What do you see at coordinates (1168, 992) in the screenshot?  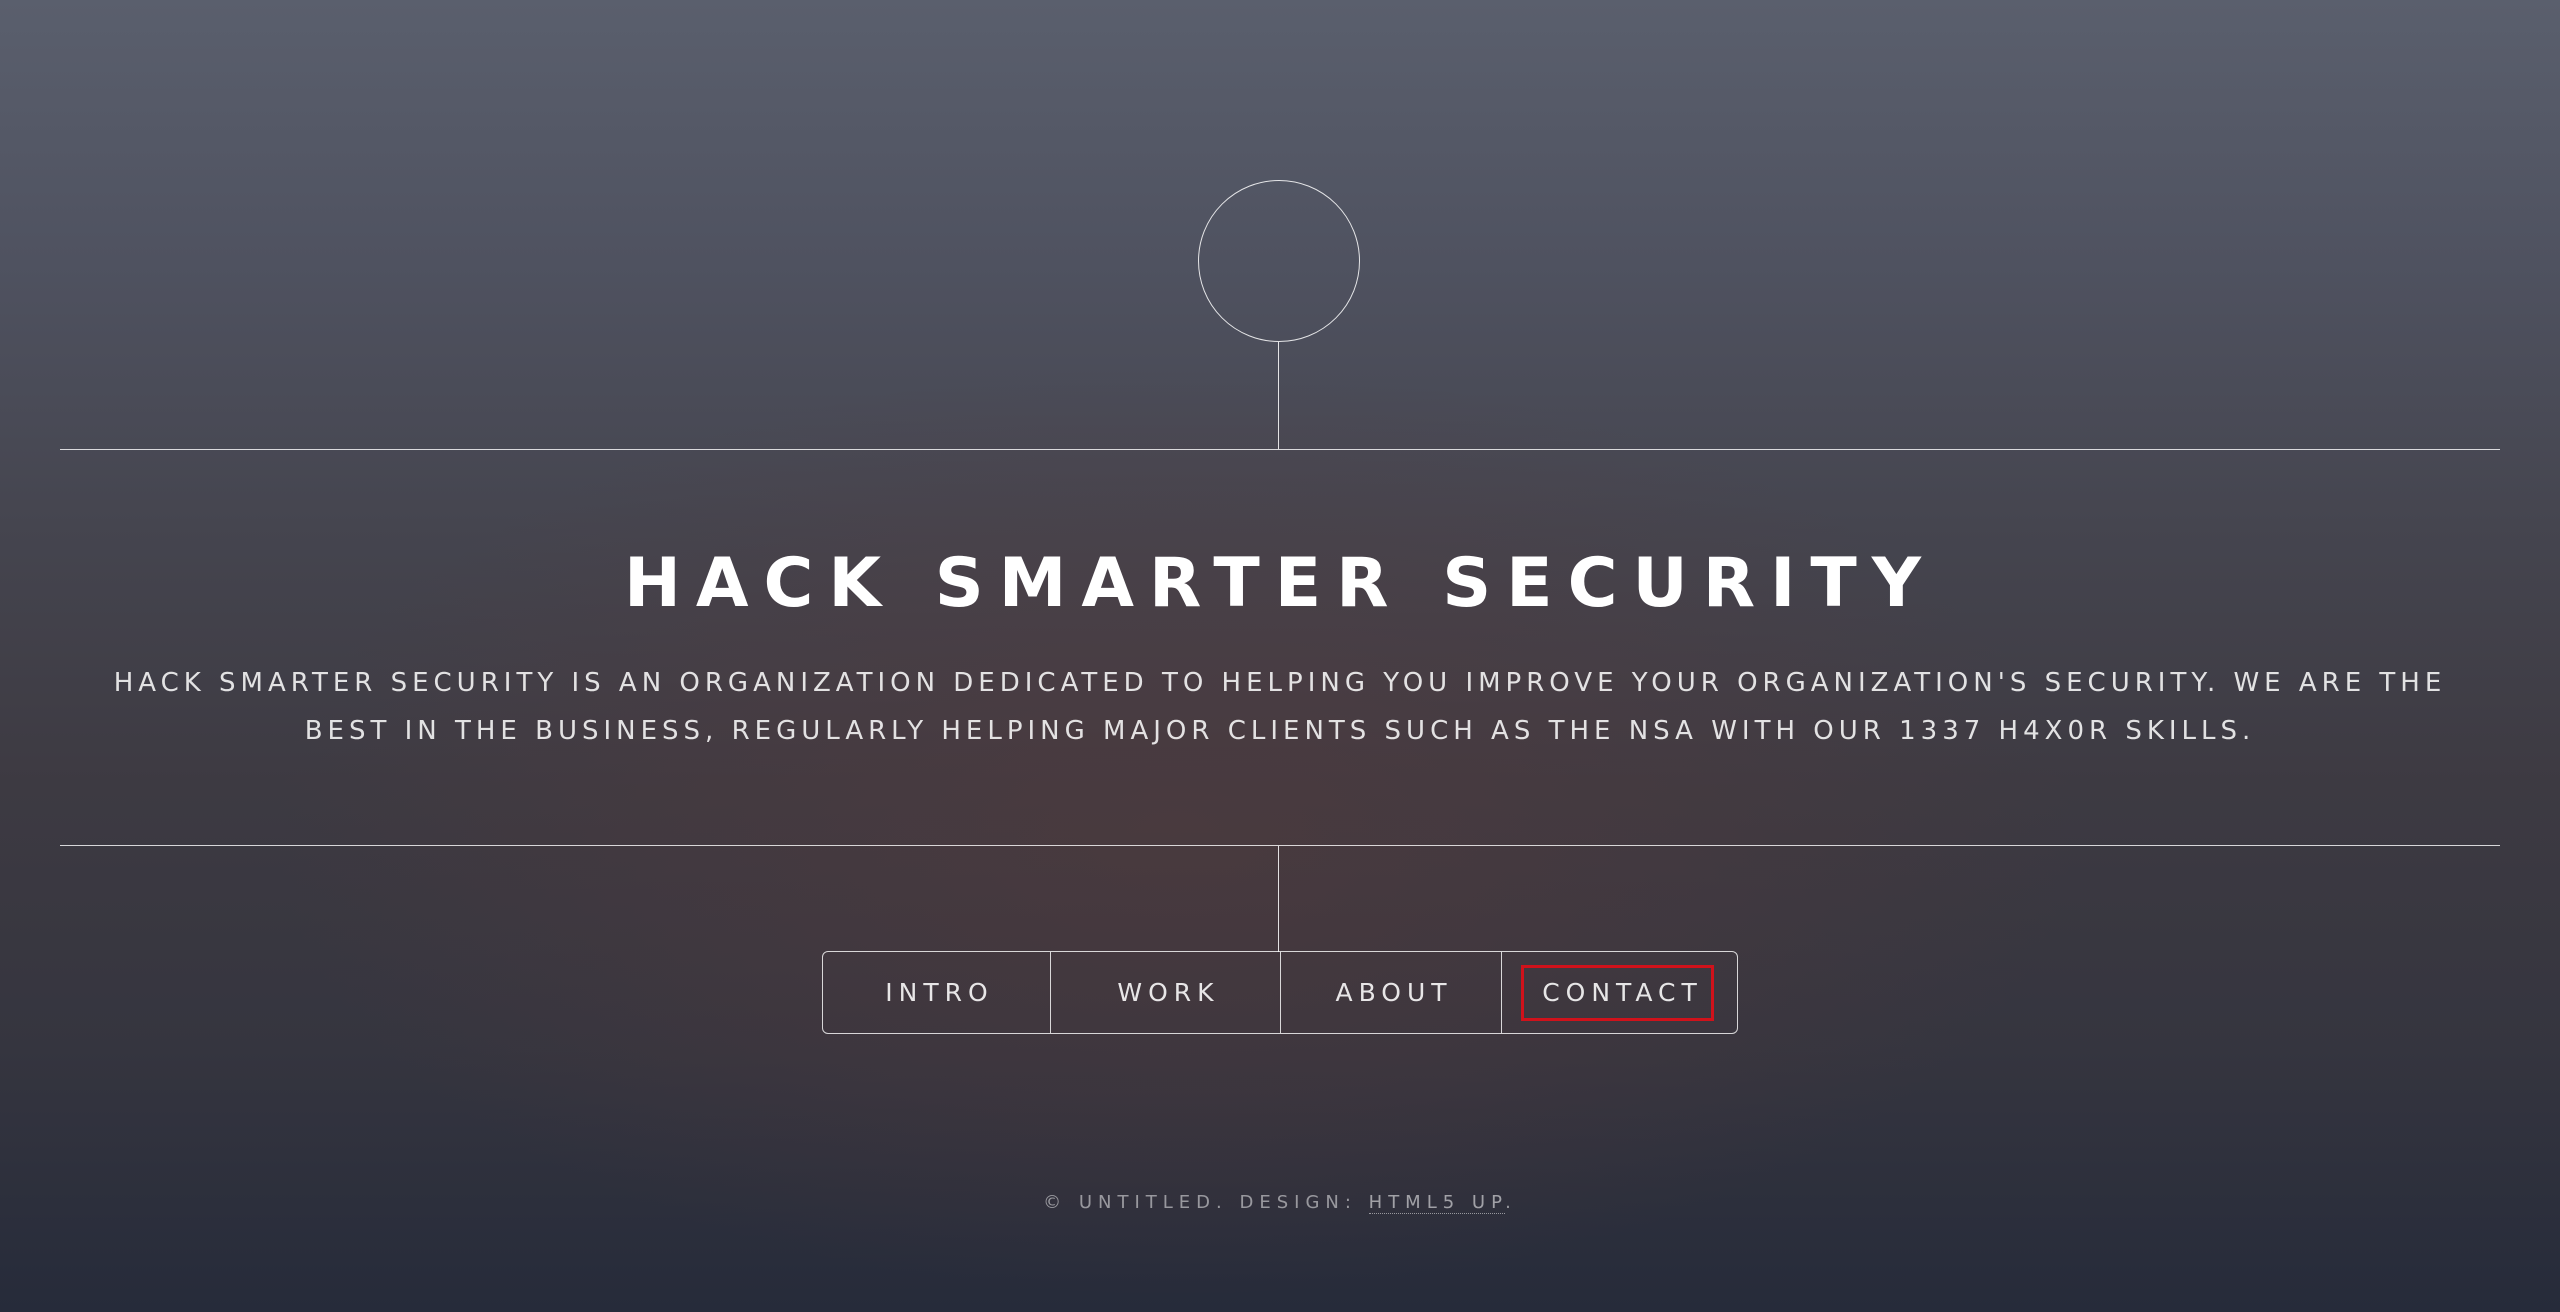 I see `nav-item-label: WORK` at bounding box center [1168, 992].